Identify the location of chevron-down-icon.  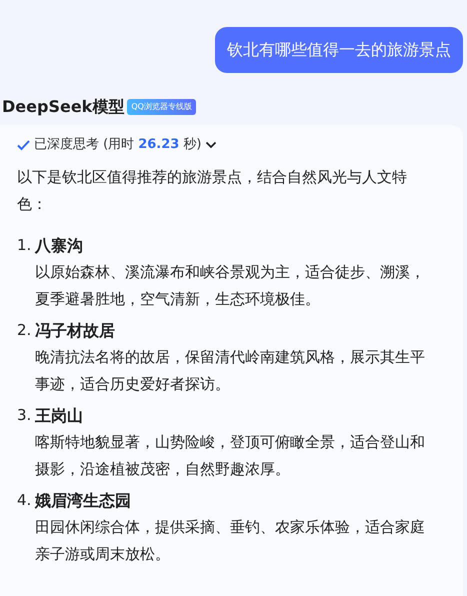
(211, 144).